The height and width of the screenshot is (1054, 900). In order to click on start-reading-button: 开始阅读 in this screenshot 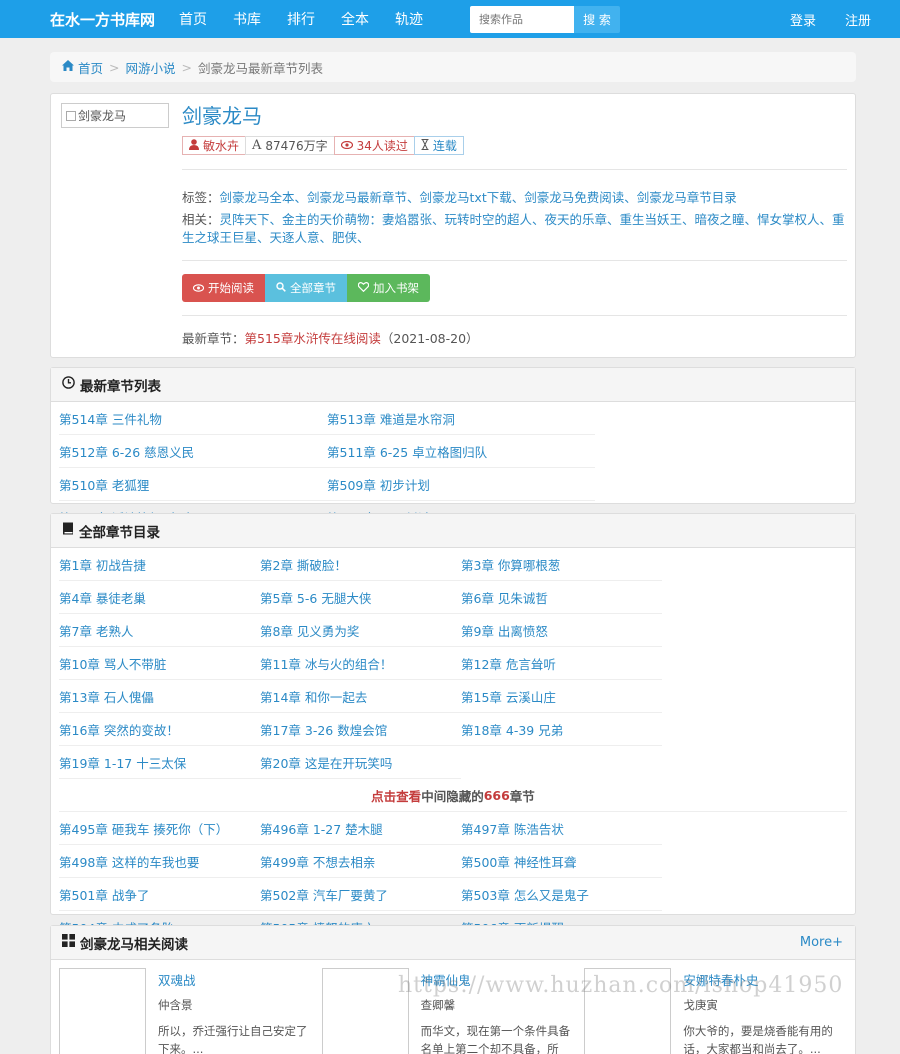, I will do `click(223, 288)`.